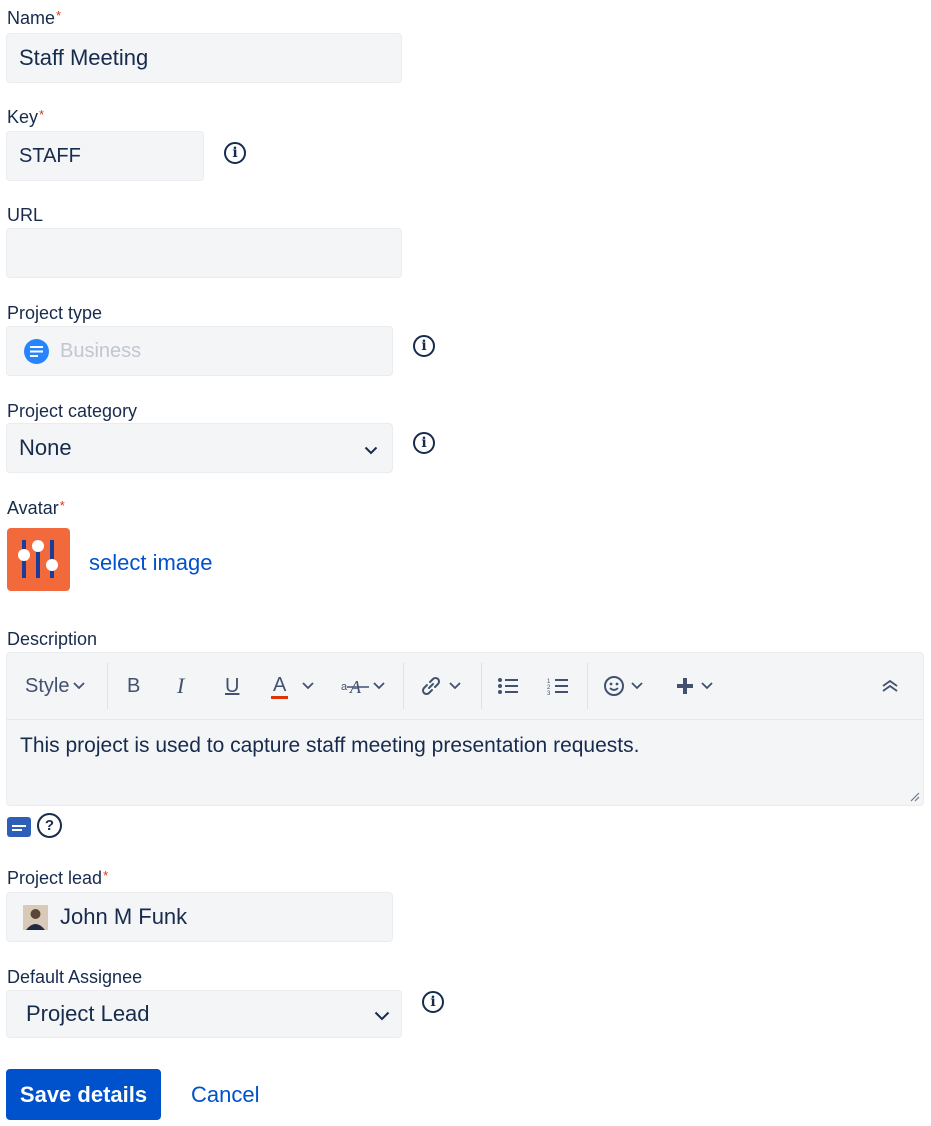 The image size is (931, 1126). What do you see at coordinates (35, 917) in the screenshot?
I see `avatar` at bounding box center [35, 917].